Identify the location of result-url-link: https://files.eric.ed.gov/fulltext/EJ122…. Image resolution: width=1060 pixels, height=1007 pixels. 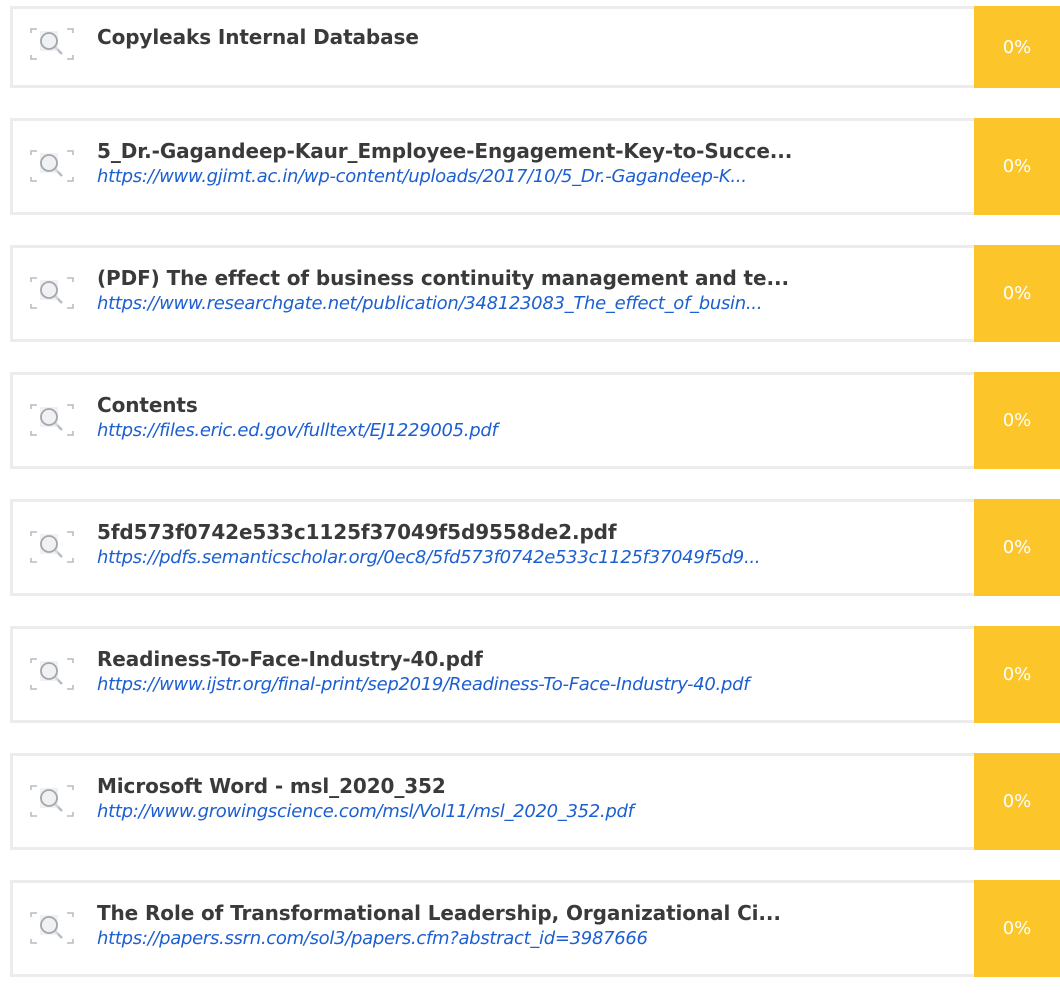
(483, 431).